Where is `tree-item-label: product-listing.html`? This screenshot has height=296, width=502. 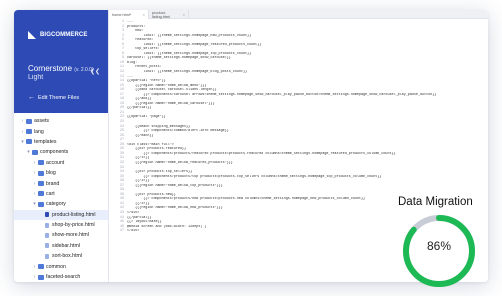
tree-item-label: product-listing.html is located at coordinates (74, 214).